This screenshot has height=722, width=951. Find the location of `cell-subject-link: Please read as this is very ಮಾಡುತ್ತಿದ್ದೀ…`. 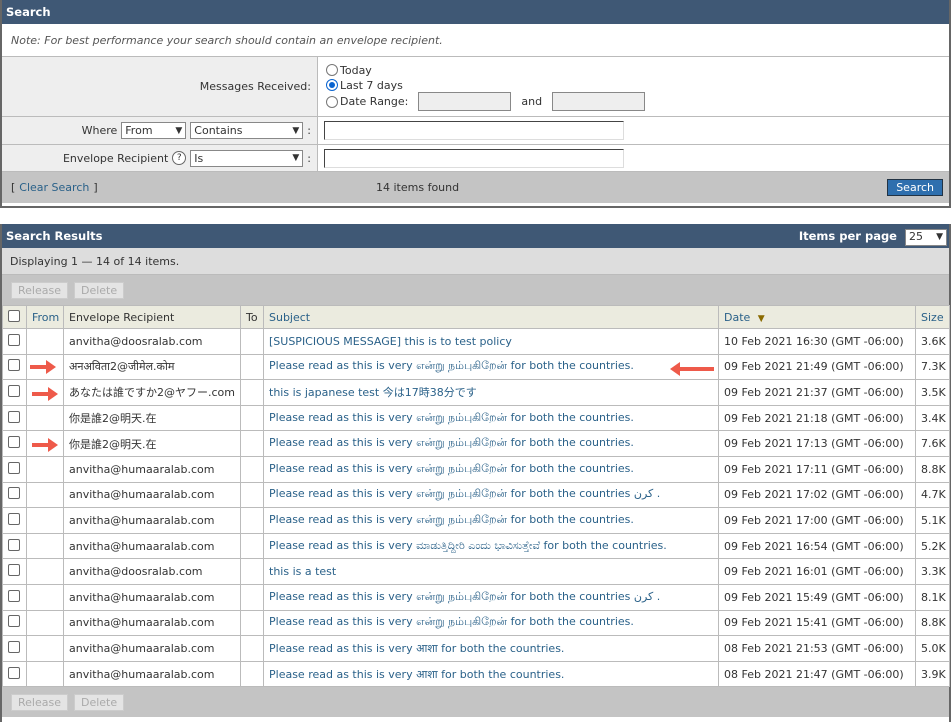

cell-subject-link: Please read as this is very ಮಾಡುತ್ತಿದ್ದೀ… is located at coordinates (491, 546).